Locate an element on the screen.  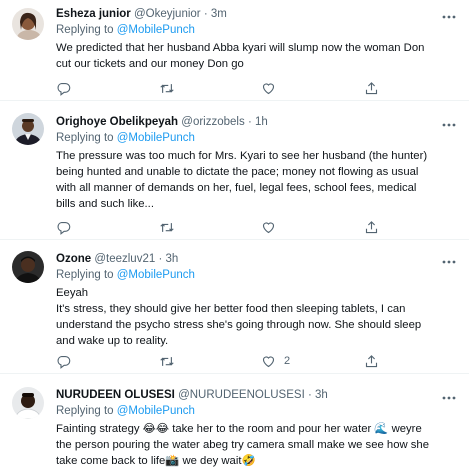
timestamp: 1h is located at coordinates (261, 122).